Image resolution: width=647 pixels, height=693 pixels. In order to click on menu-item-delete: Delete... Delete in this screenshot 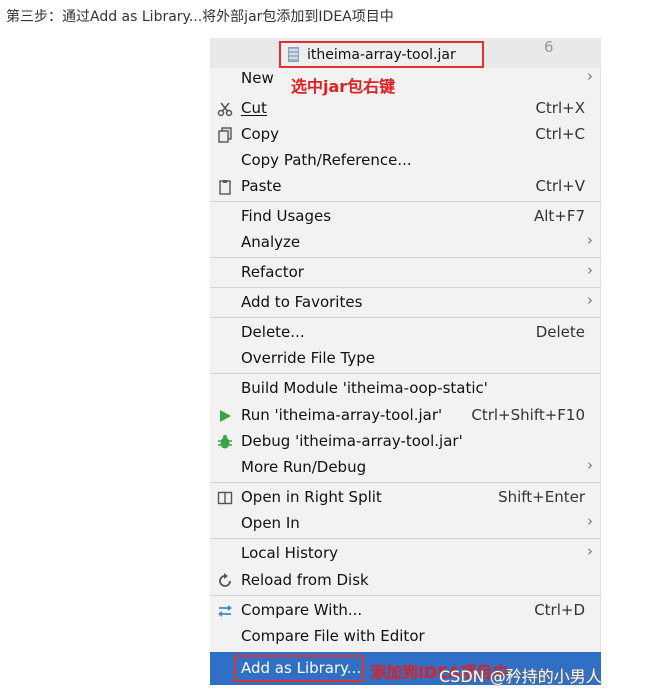, I will do `click(405, 333)`.